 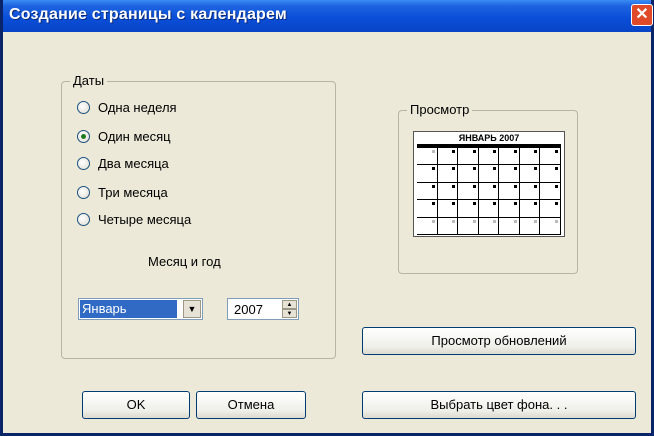 I want to click on radio-three-months-label: Три месяца, so click(x=133, y=192).